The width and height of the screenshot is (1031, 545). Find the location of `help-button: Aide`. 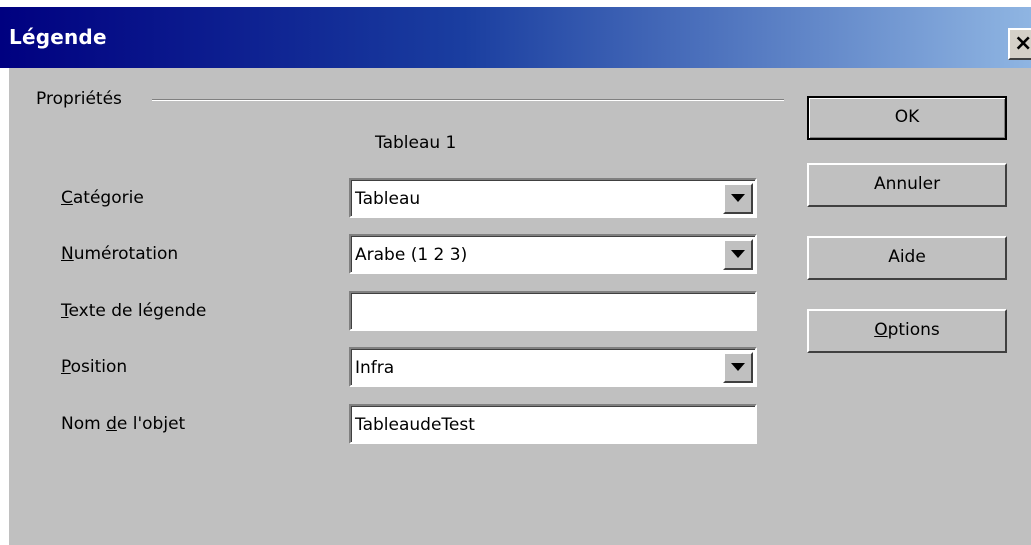

help-button: Aide is located at coordinates (907, 258).